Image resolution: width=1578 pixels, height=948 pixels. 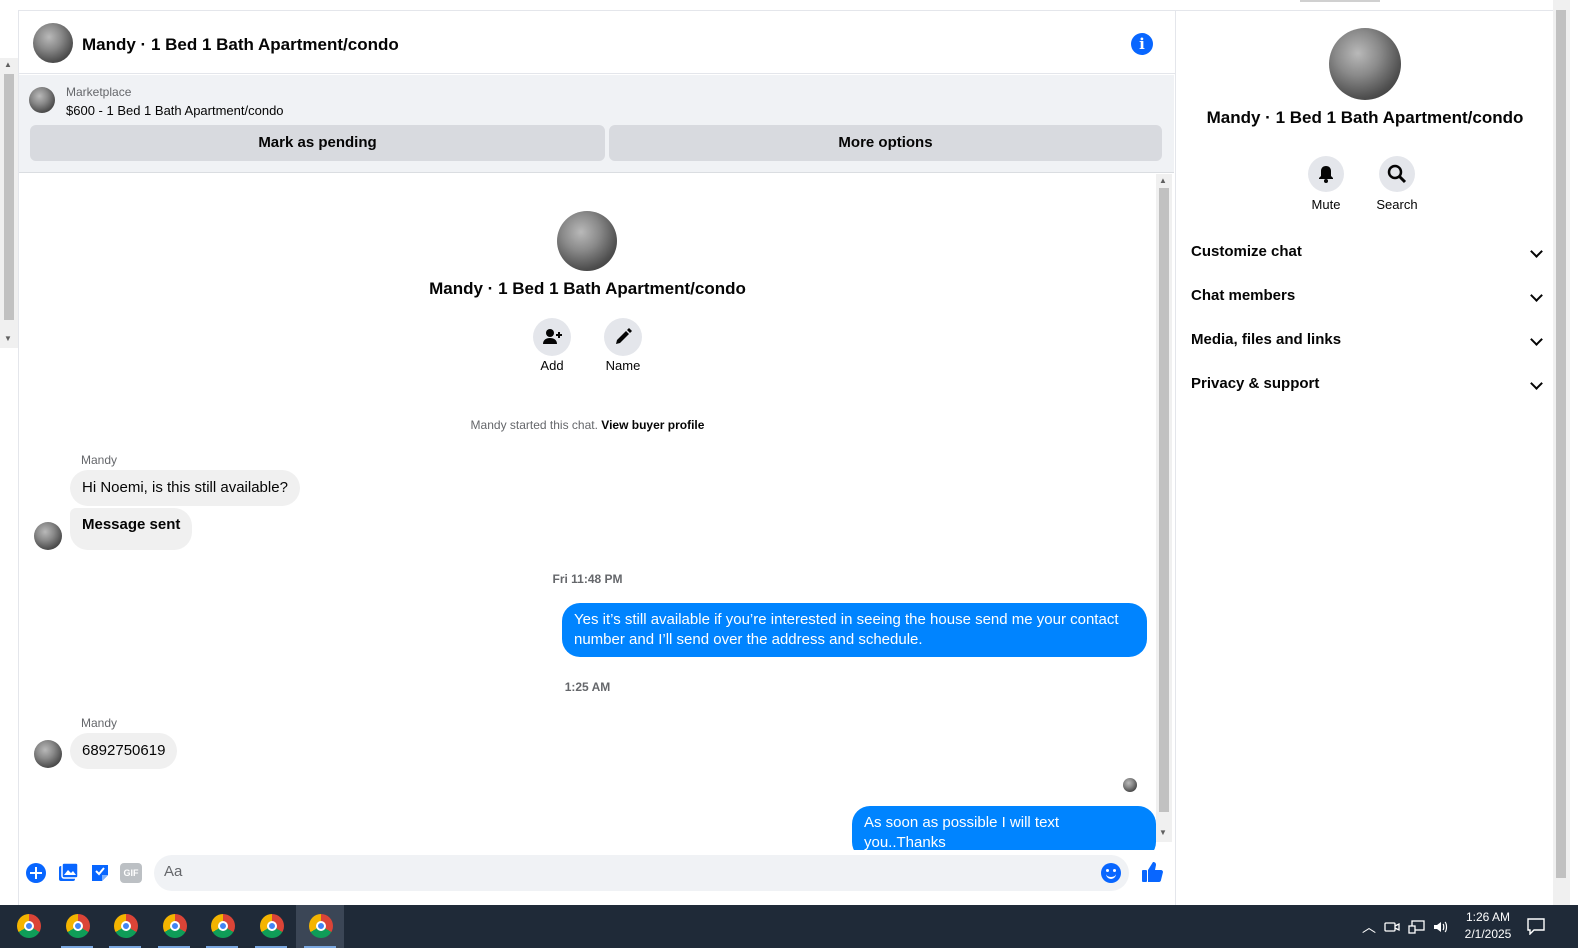 What do you see at coordinates (131, 529) in the screenshot?
I see `incoming-message: Message sent` at bounding box center [131, 529].